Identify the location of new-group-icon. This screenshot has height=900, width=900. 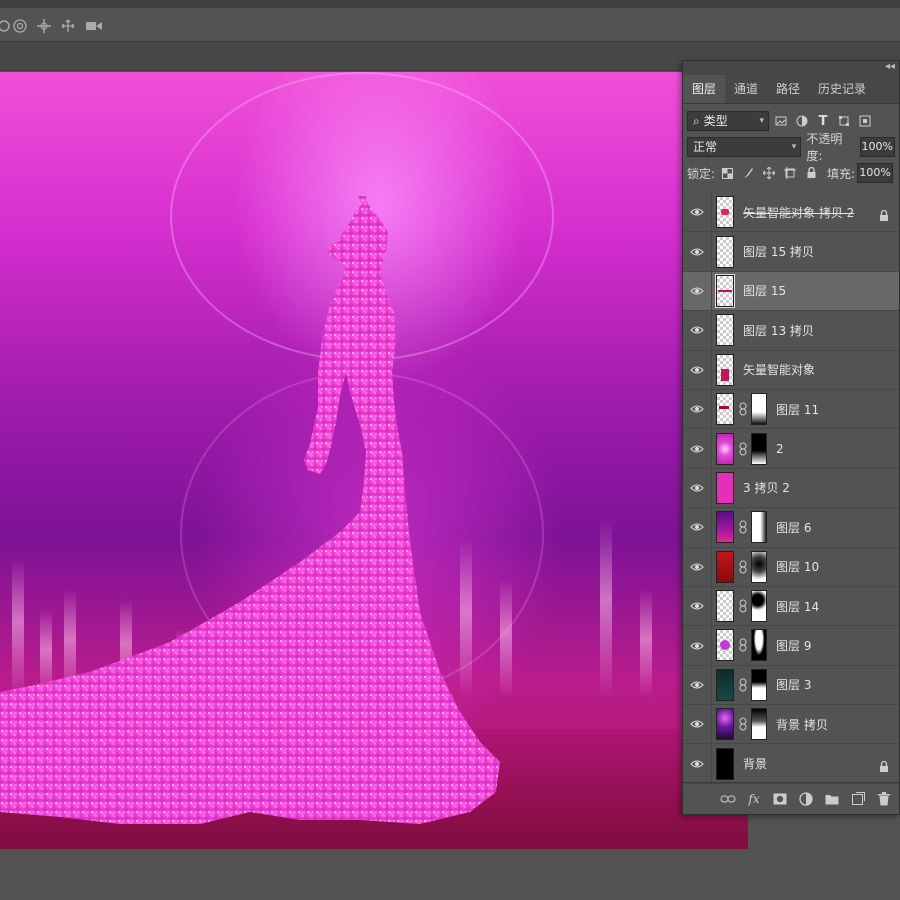
(832, 799).